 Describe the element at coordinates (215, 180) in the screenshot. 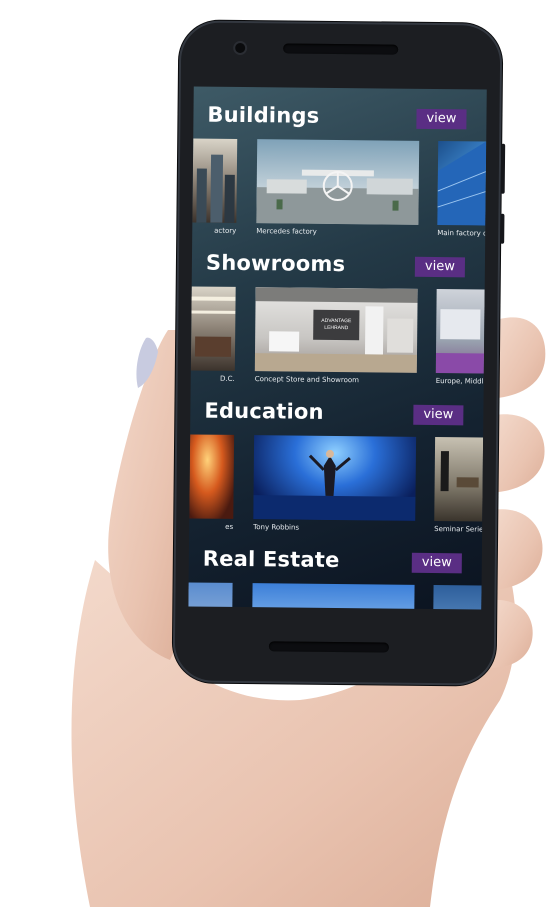

I see `thumbnail-building-left` at that location.